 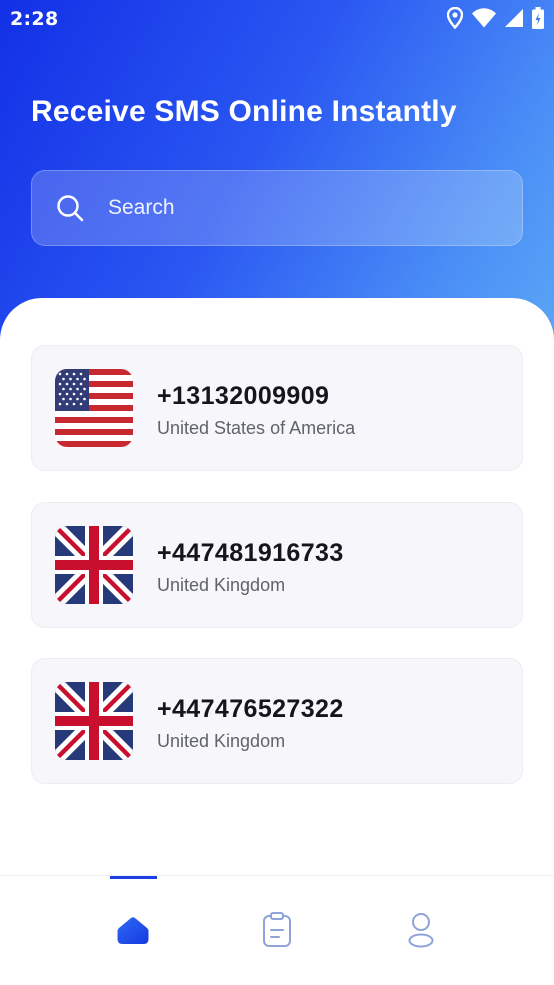 What do you see at coordinates (298, 208) in the screenshot?
I see `search-input` at bounding box center [298, 208].